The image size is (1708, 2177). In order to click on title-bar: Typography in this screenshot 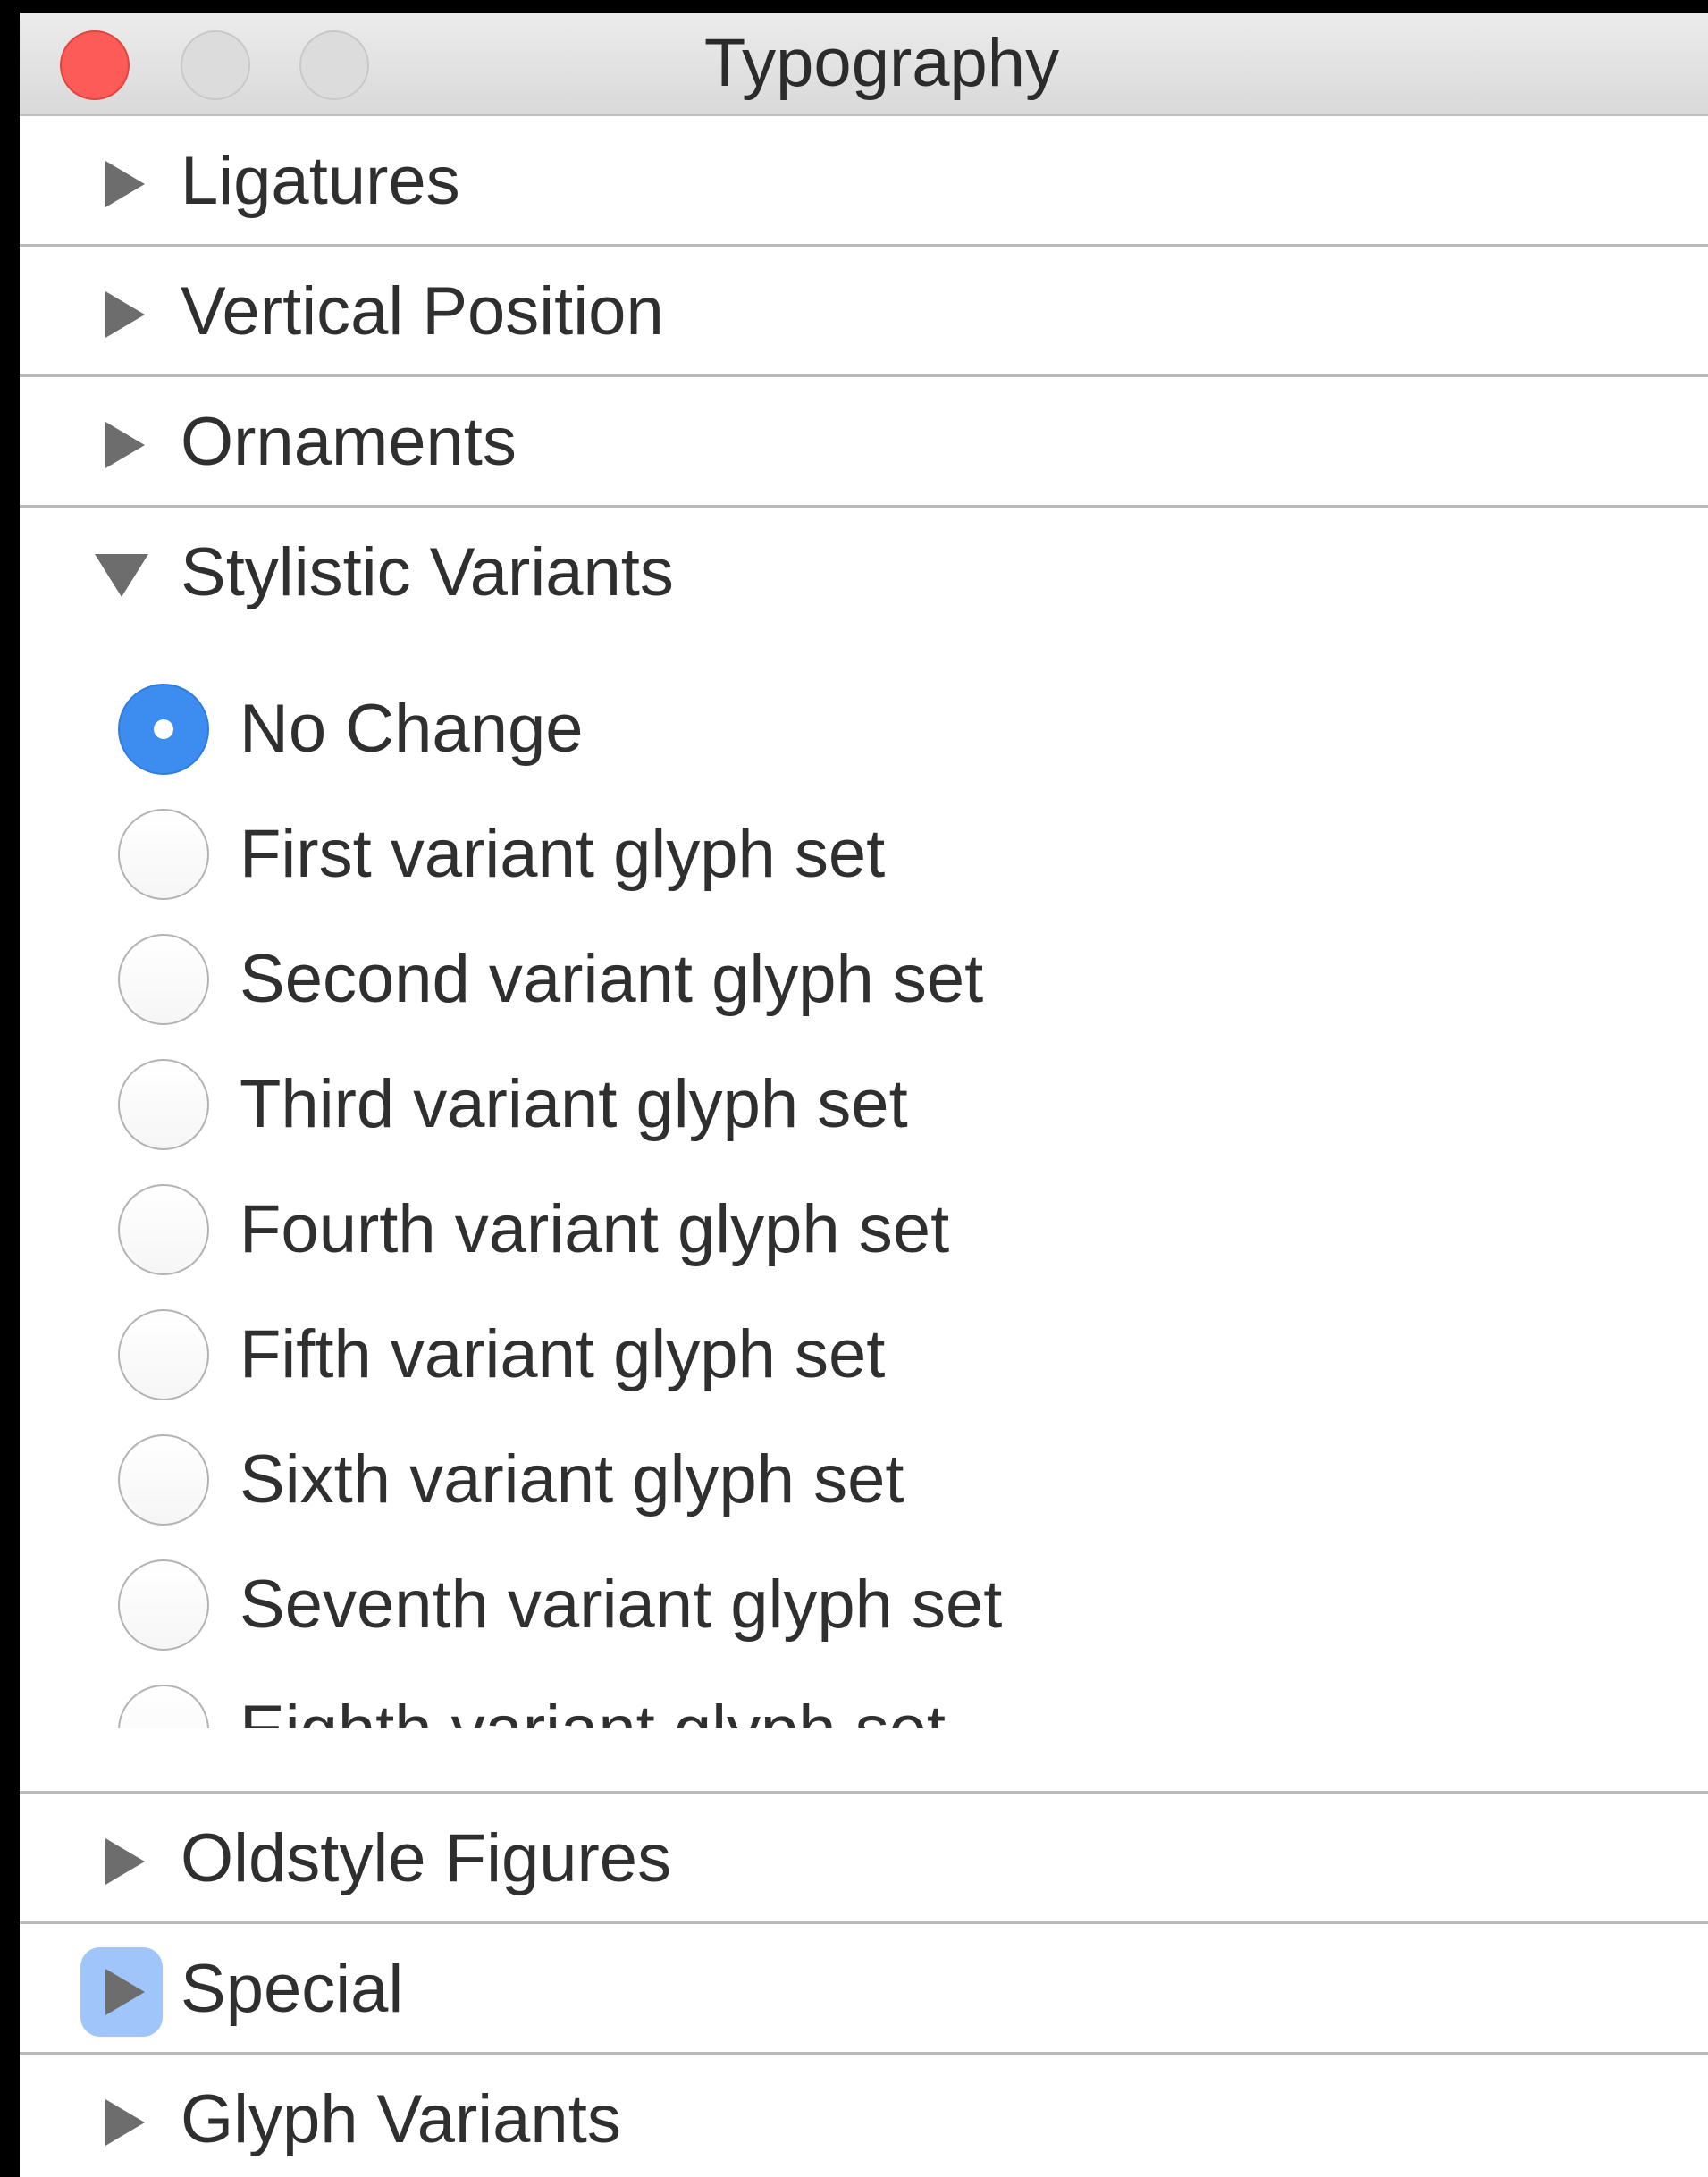, I will do `click(864, 64)`.